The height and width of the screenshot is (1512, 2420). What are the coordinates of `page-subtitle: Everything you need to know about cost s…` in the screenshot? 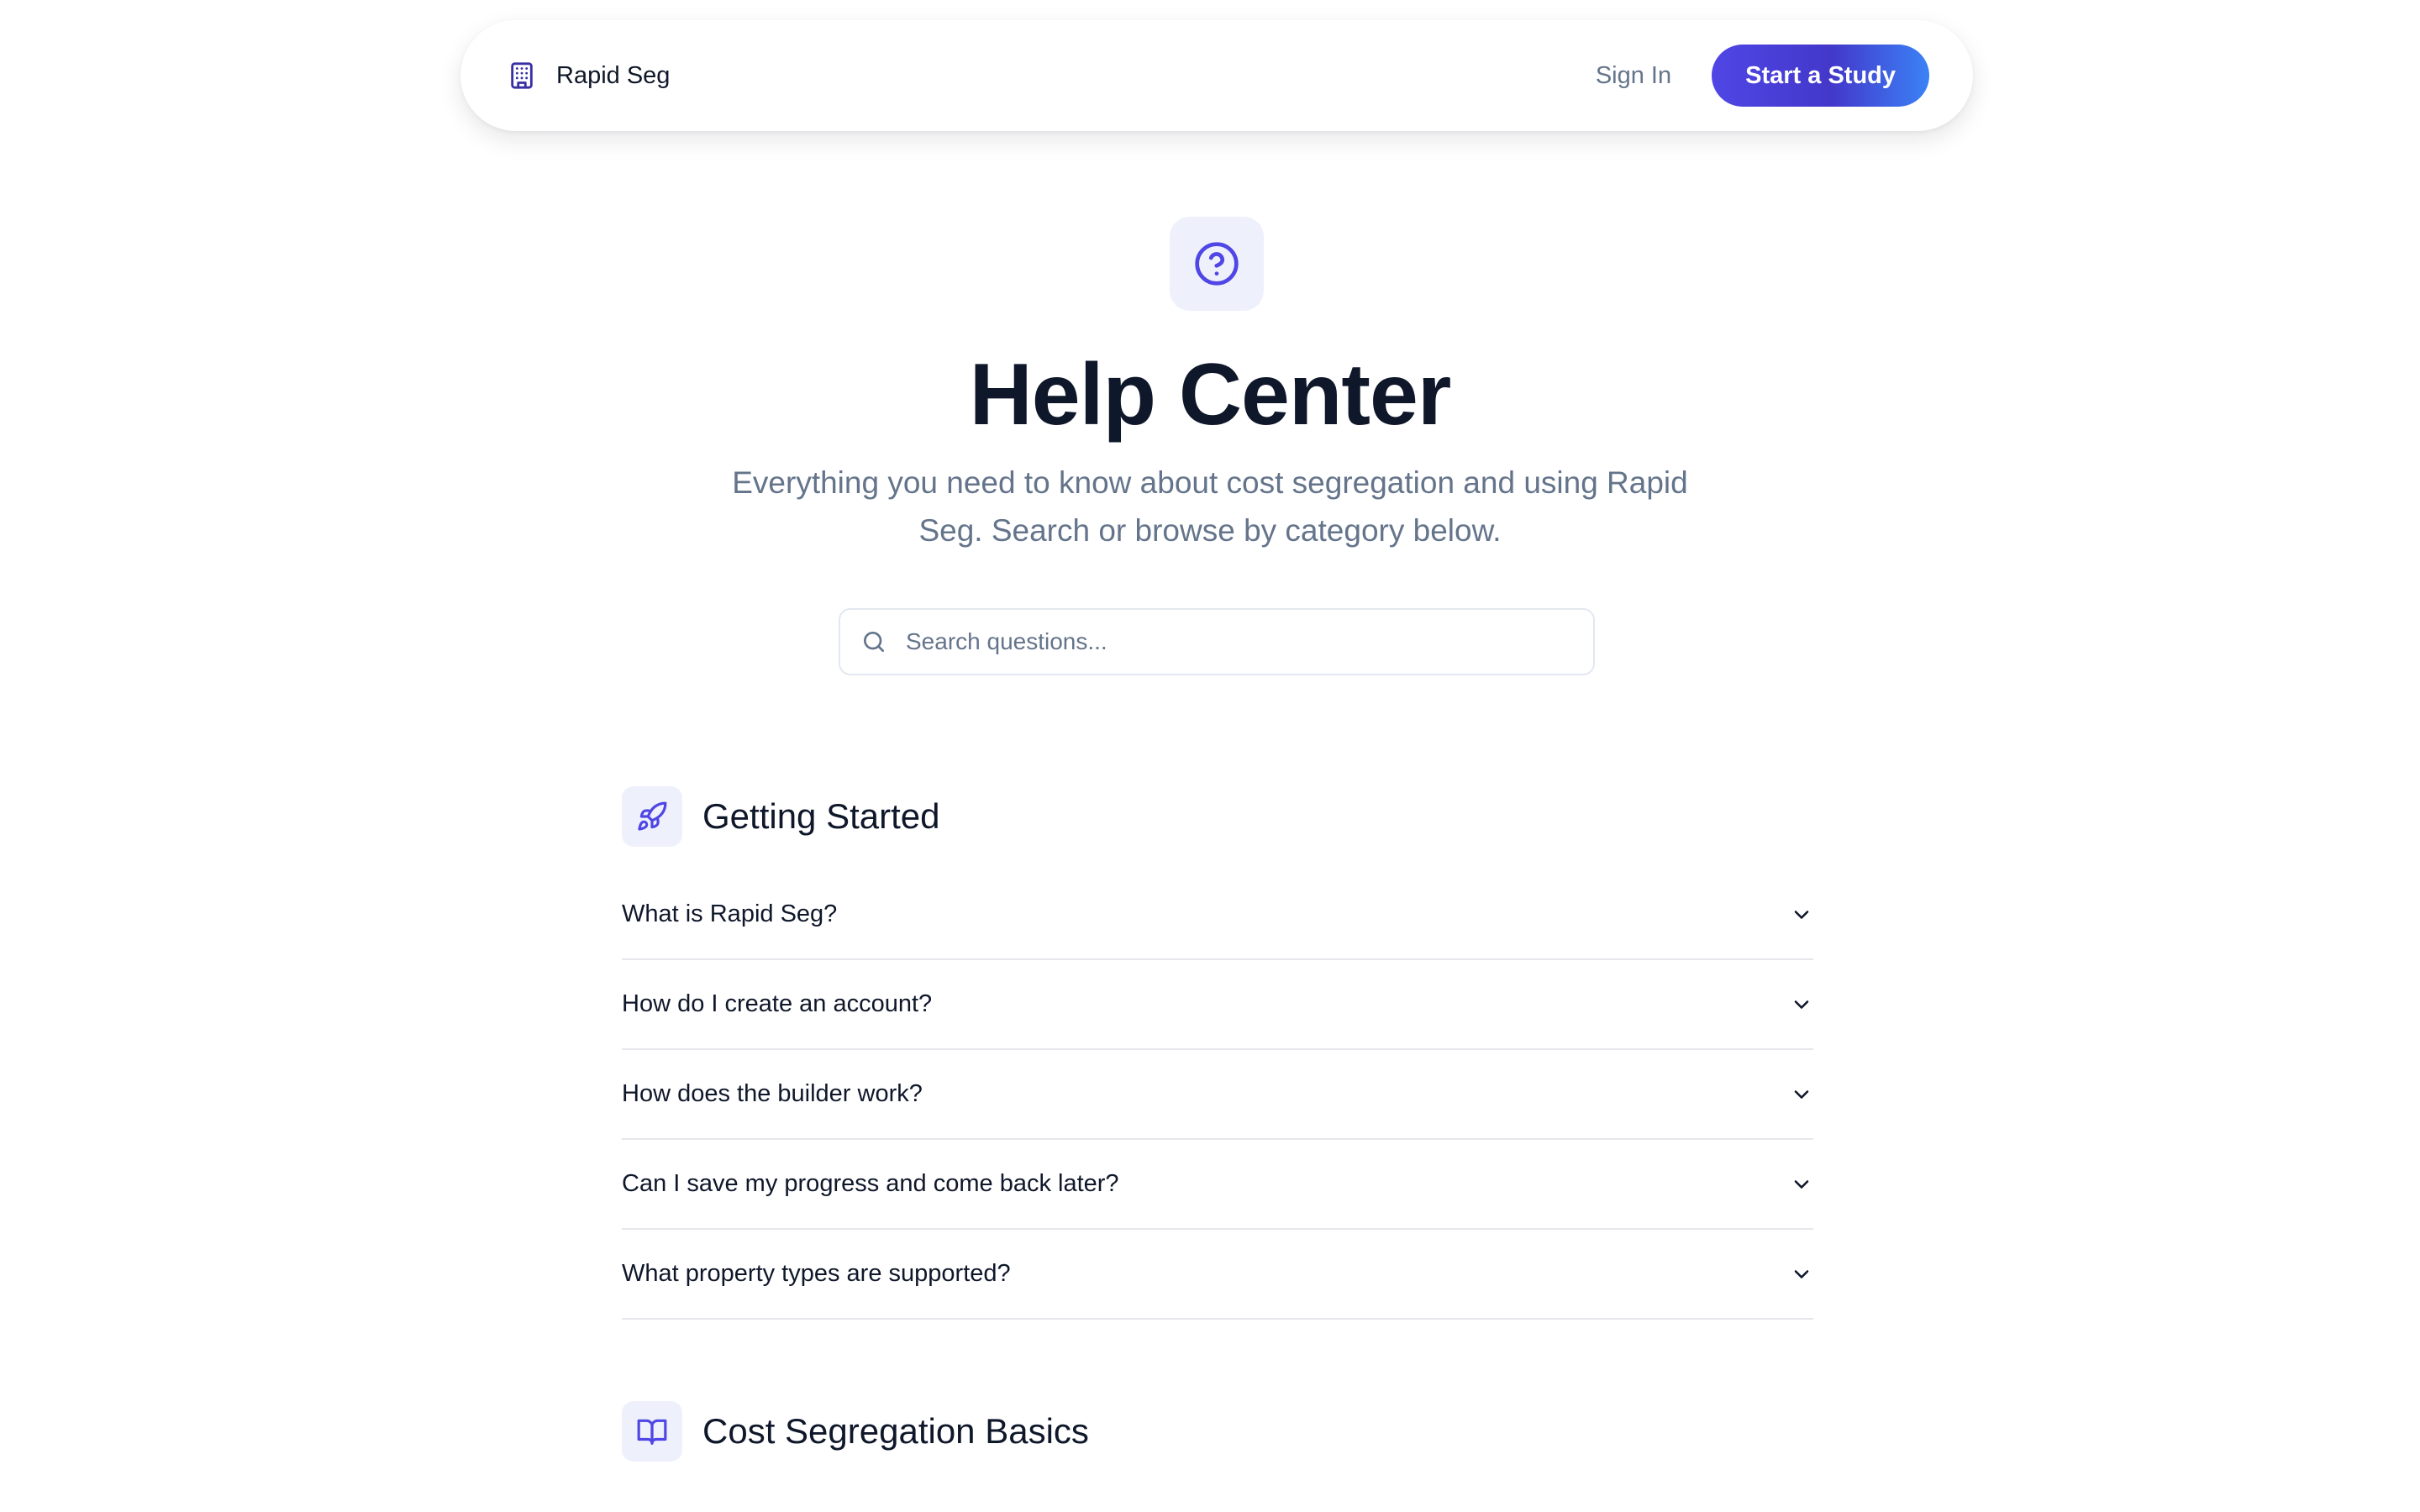 It's located at (1210, 506).